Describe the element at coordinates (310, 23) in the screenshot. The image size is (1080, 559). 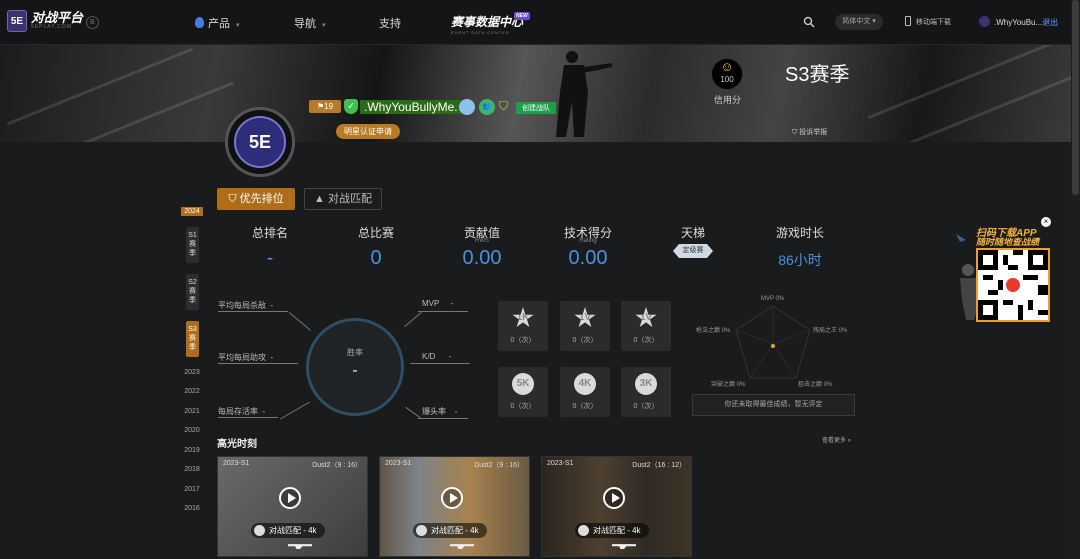
I see `nav-navigation: 导航 ▾` at that location.